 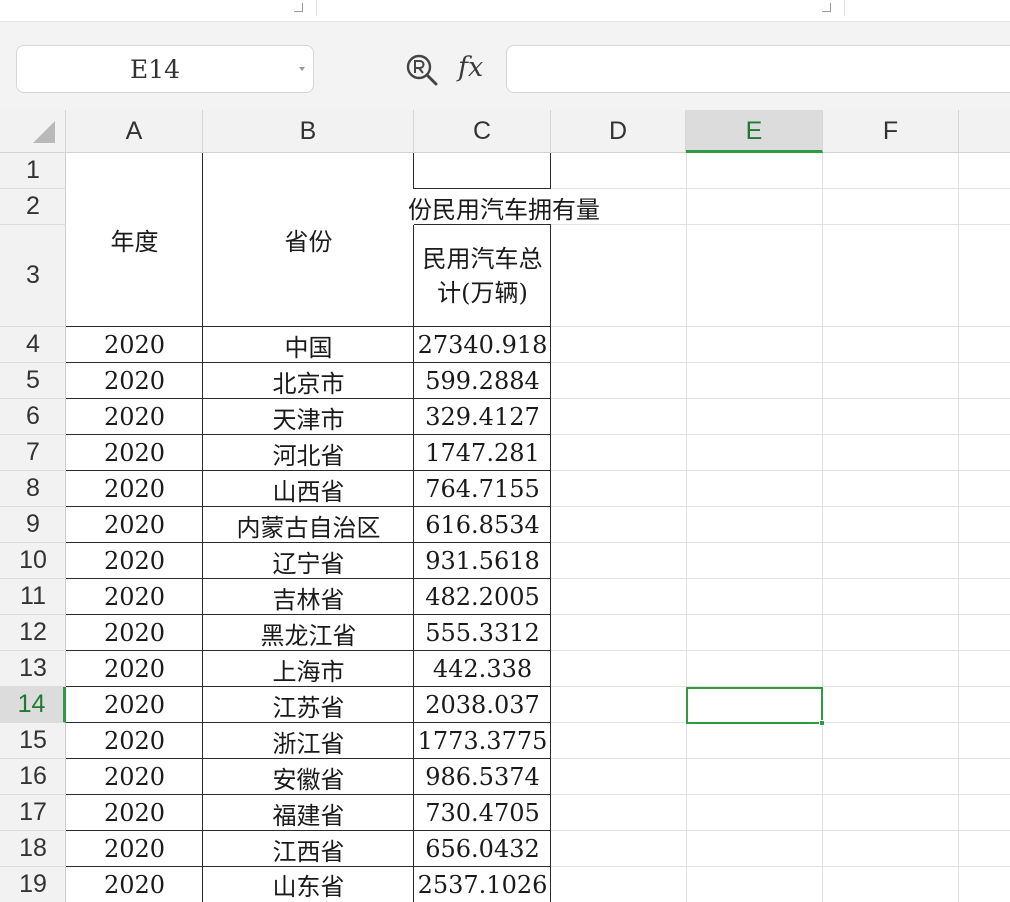 What do you see at coordinates (33, 597) in the screenshot?
I see `row-header: 11` at bounding box center [33, 597].